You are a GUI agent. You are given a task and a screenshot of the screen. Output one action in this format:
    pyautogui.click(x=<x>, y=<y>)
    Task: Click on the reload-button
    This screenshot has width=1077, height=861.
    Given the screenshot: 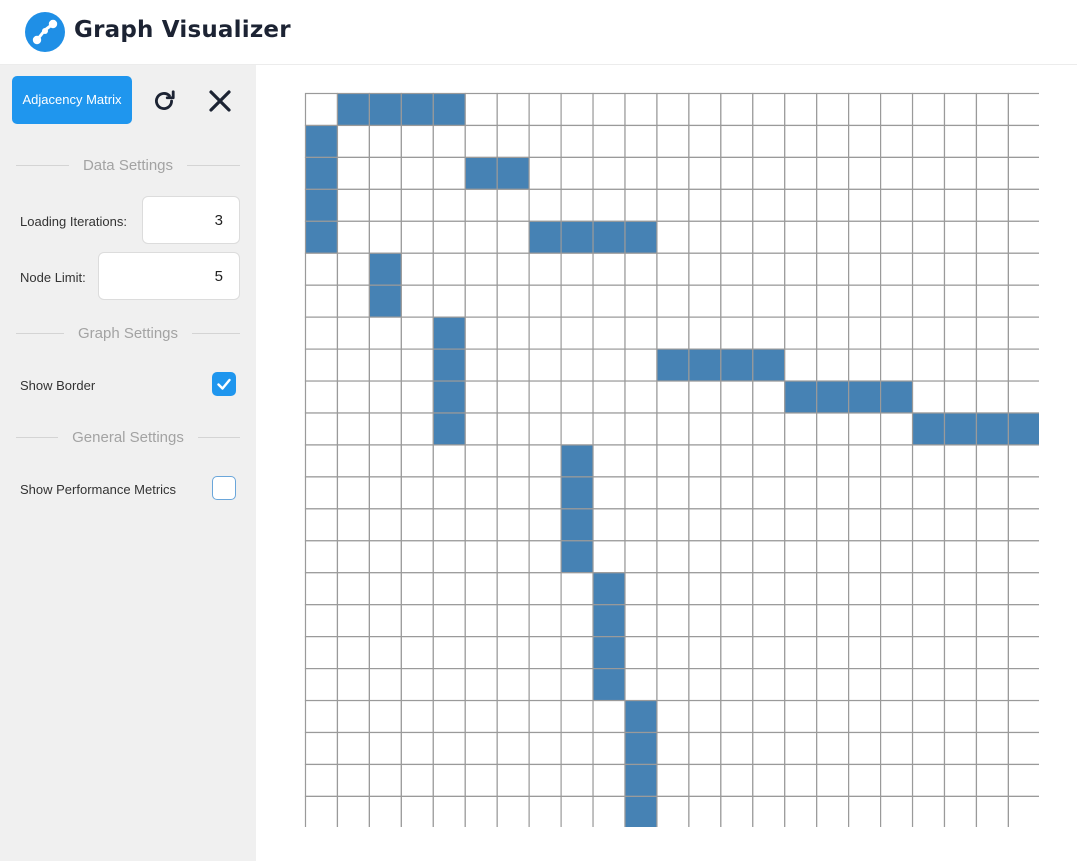 What is the action you would take?
    pyautogui.click(x=164, y=101)
    